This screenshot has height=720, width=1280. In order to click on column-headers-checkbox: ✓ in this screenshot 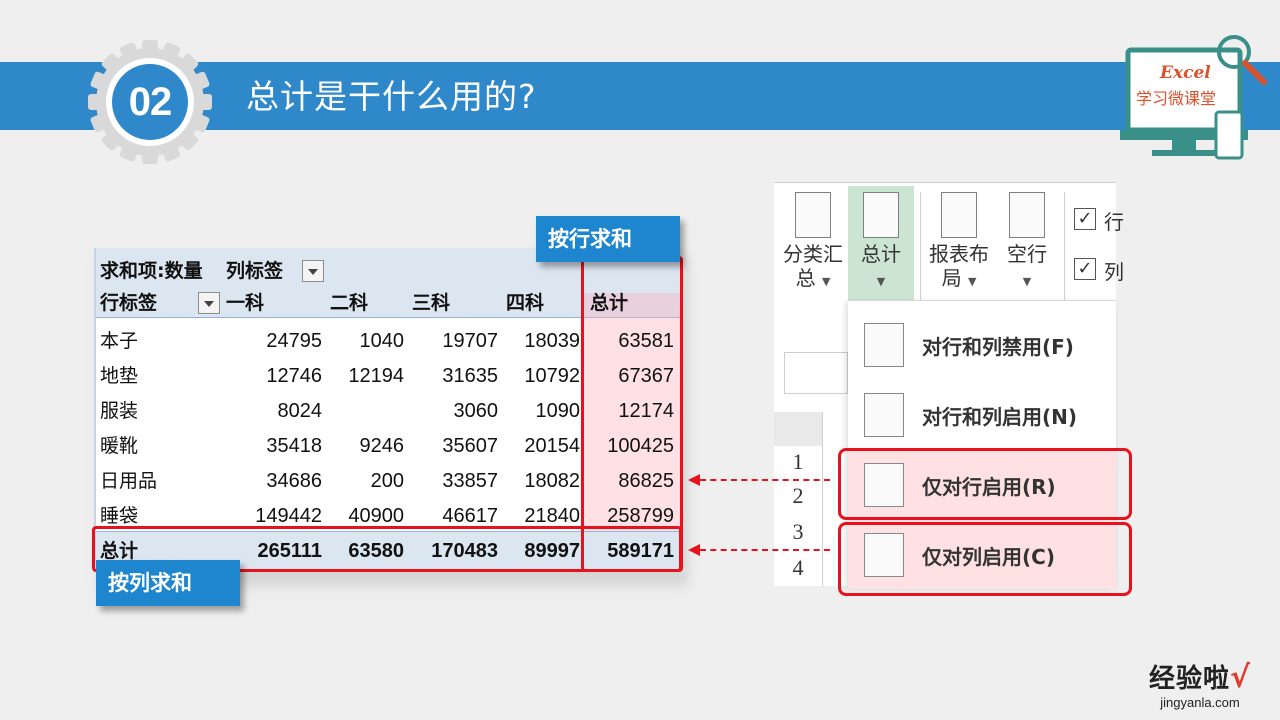, I will do `click(1085, 269)`.